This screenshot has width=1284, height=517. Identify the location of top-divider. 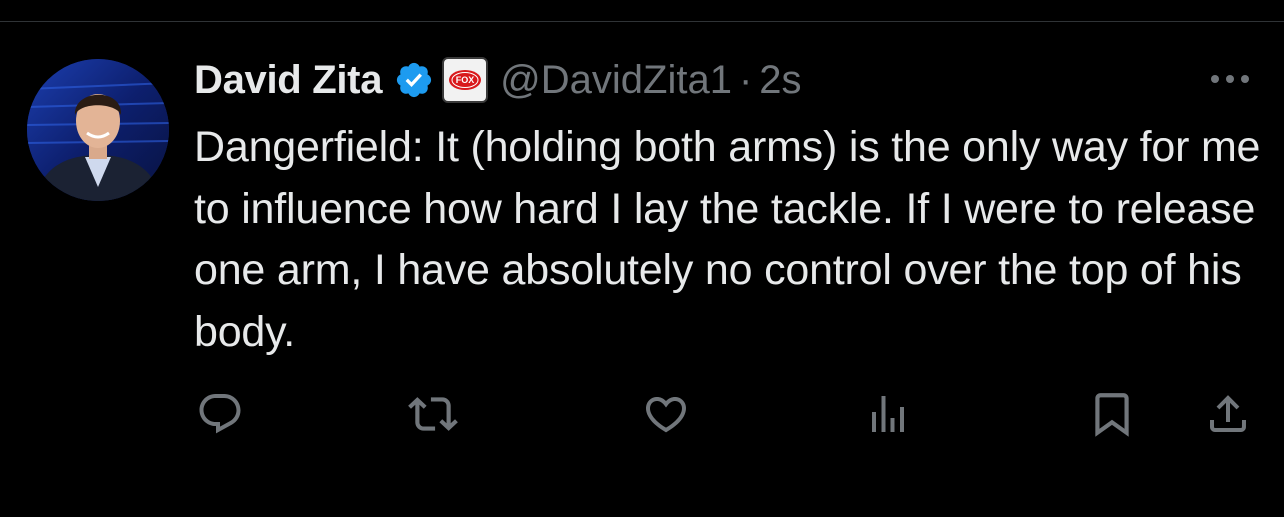
(642, 21).